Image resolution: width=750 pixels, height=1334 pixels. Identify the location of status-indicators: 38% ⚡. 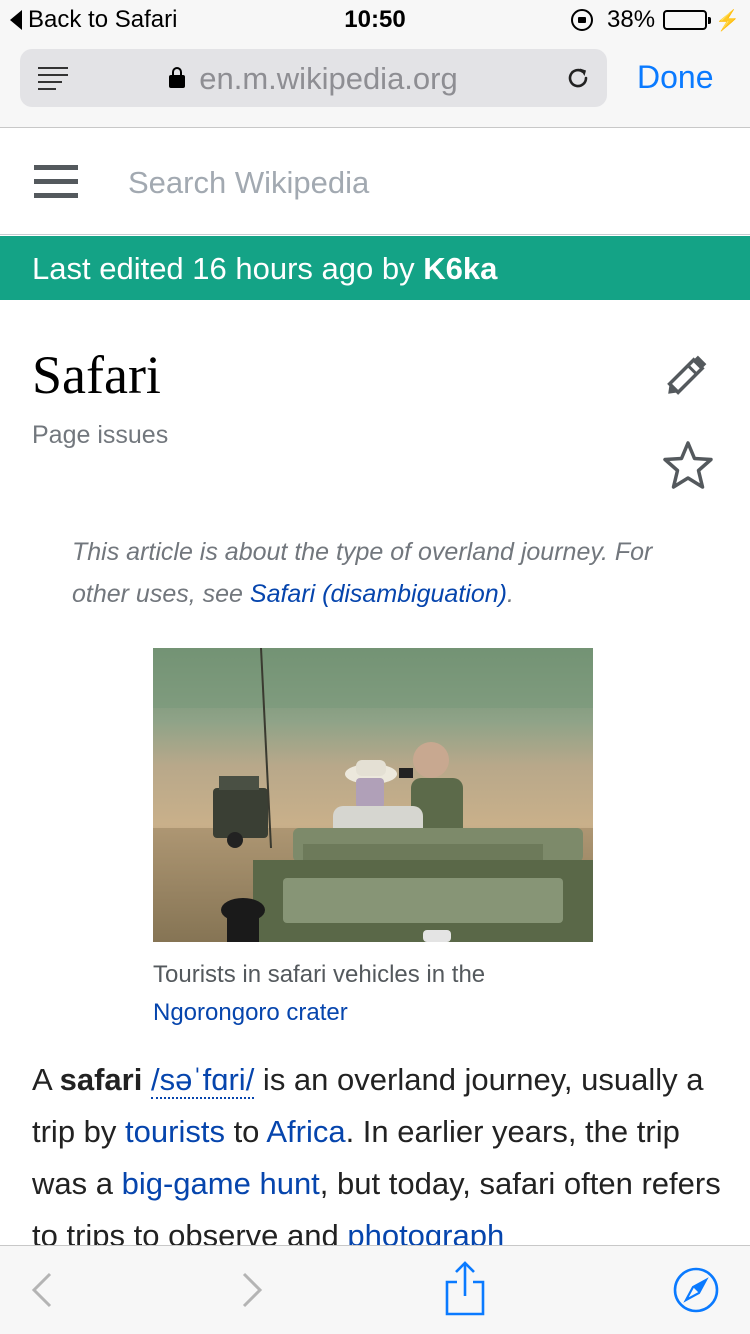
(655, 20).